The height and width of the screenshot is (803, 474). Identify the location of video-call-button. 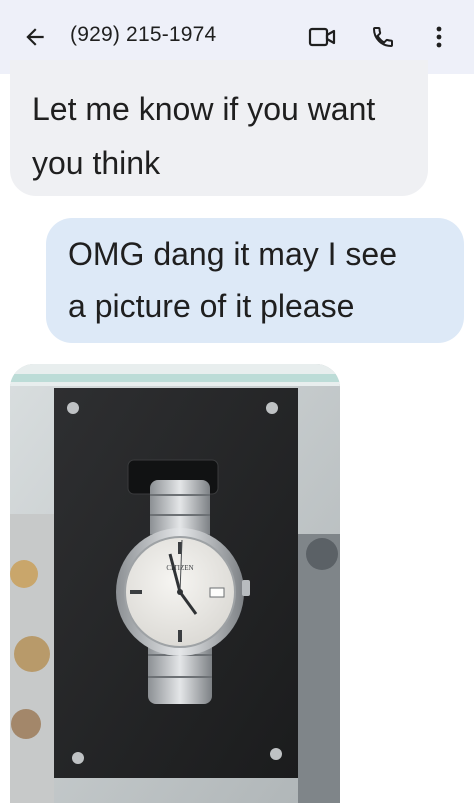
(322, 37).